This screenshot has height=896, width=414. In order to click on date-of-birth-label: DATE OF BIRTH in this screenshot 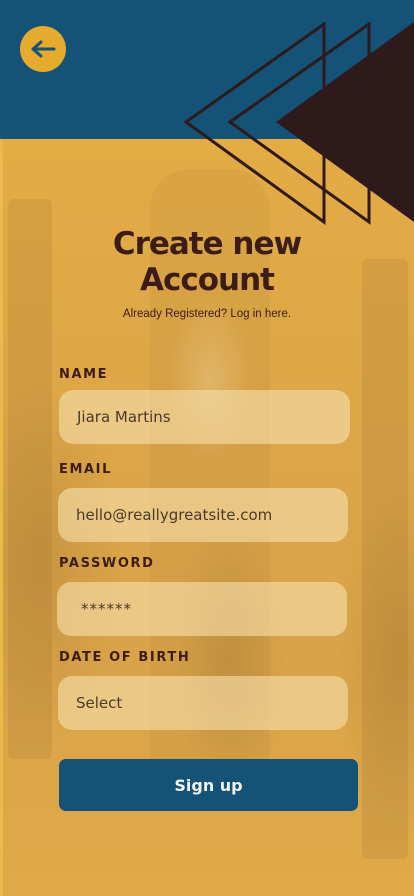, I will do `click(125, 657)`.